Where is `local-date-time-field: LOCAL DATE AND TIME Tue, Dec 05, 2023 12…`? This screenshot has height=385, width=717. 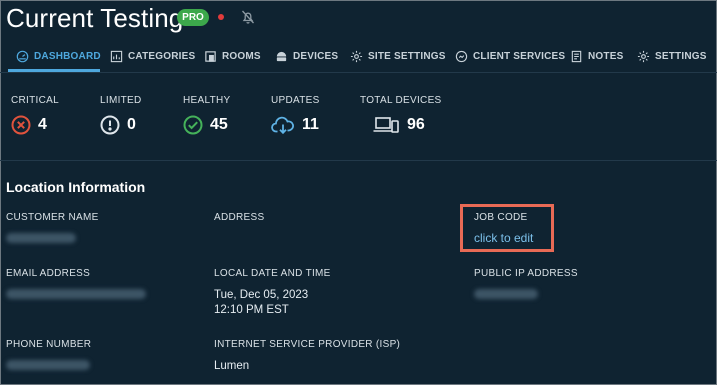 local-date-time-field: LOCAL DATE AND TIME Tue, Dec 05, 2023 12… is located at coordinates (272, 293).